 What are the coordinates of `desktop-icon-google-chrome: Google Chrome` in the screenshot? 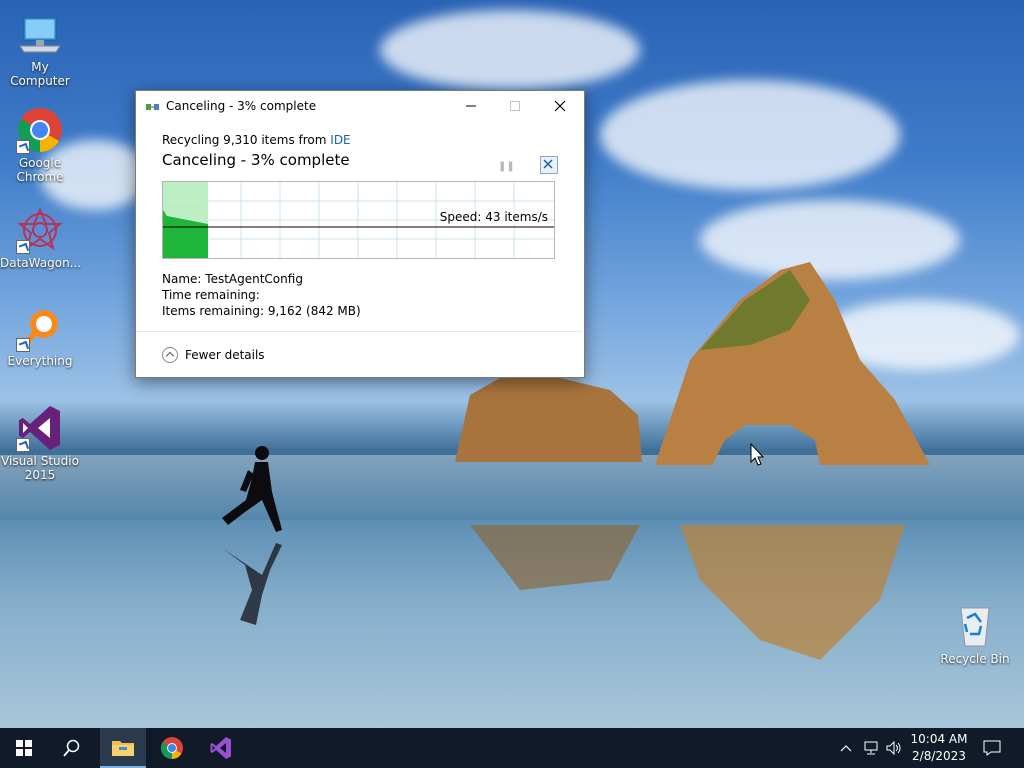 It's located at (40, 145).